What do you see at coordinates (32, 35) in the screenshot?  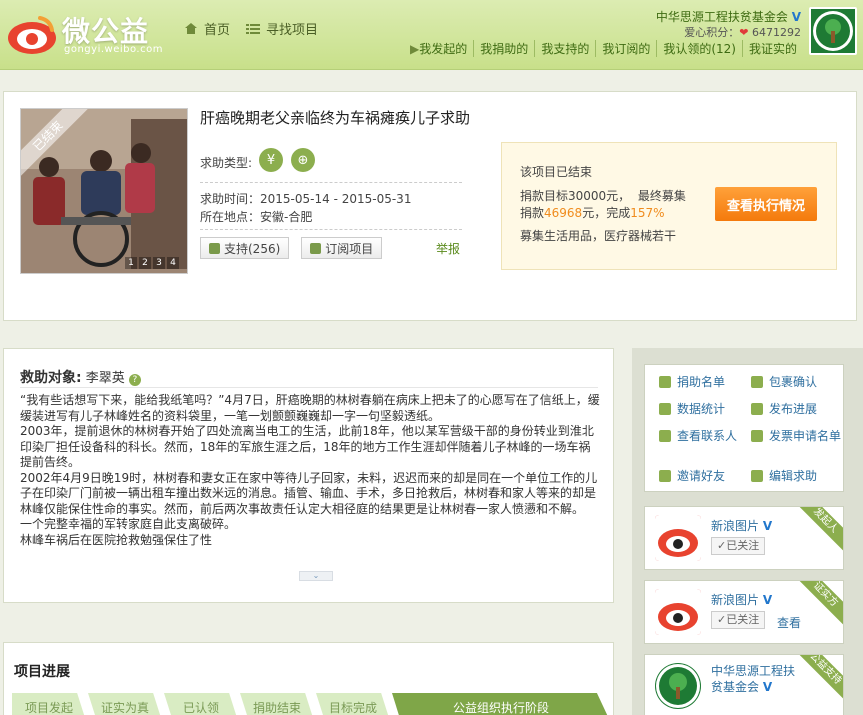 I see `weibo-eye-icon` at bounding box center [32, 35].